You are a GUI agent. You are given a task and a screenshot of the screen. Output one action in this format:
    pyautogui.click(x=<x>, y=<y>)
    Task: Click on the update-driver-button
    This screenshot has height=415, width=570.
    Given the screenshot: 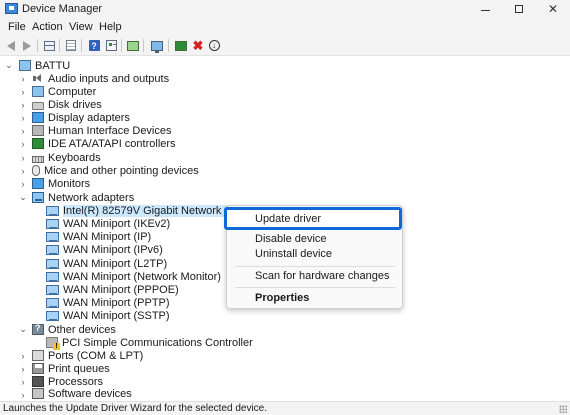 What is the action you would take?
    pyautogui.click(x=181, y=45)
    